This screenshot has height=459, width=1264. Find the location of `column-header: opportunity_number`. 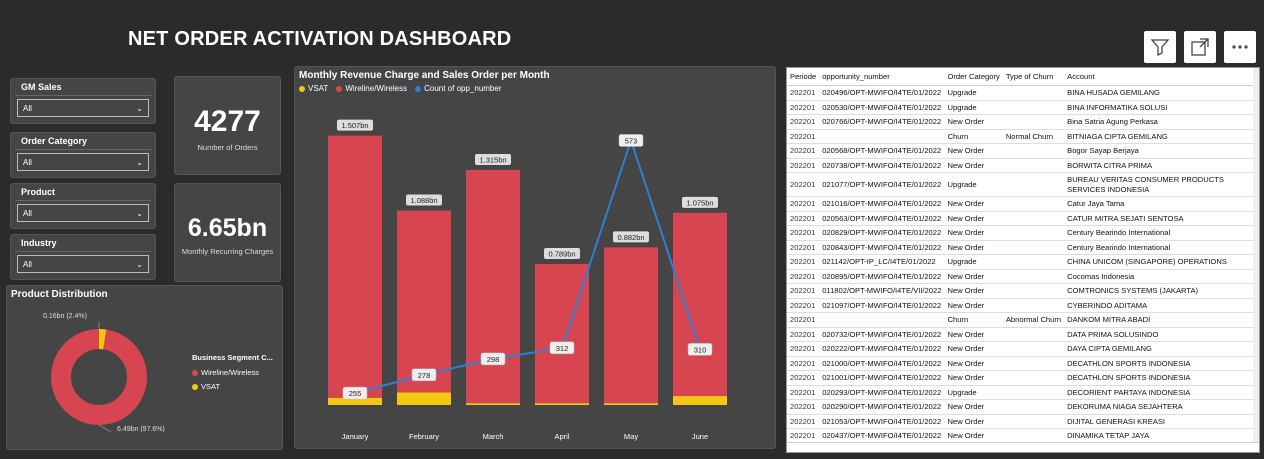

column-header: opportunity_number is located at coordinates (882, 77).